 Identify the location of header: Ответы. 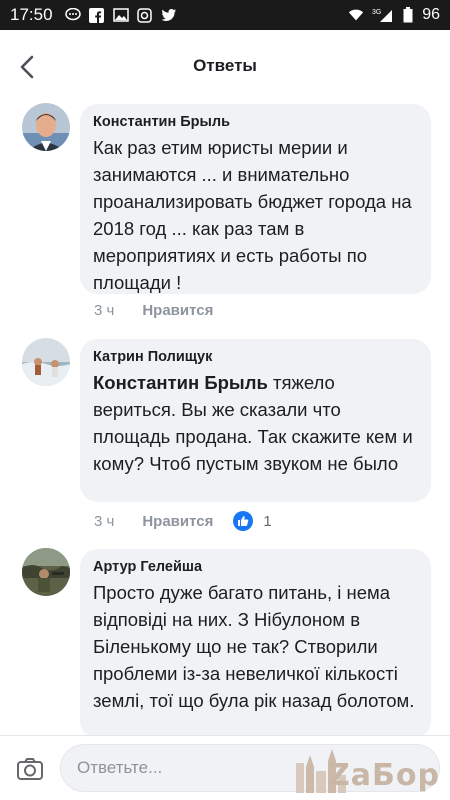
(225, 67).